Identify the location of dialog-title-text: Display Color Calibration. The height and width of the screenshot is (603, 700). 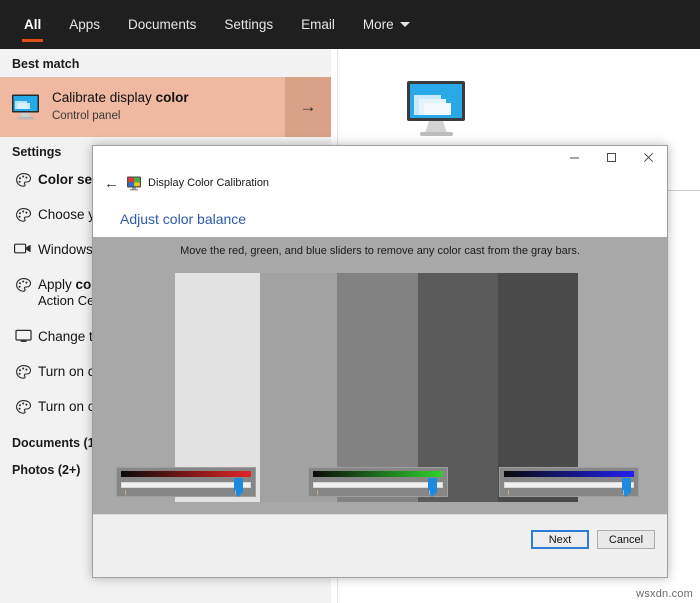
(209, 183).